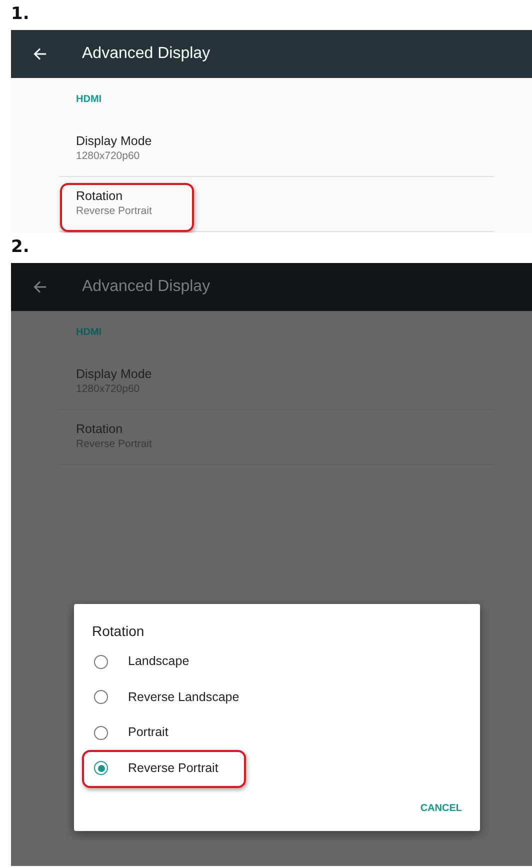 The image size is (532, 867). I want to click on option-label: Landscape, so click(159, 661).